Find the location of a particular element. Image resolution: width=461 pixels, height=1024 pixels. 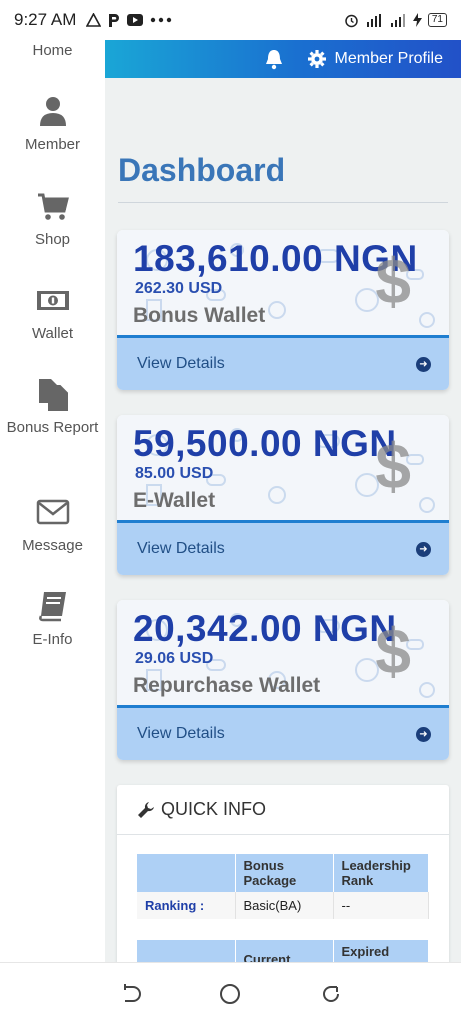

table-row: Ranking : Basic(BA) -- is located at coordinates (283, 905).